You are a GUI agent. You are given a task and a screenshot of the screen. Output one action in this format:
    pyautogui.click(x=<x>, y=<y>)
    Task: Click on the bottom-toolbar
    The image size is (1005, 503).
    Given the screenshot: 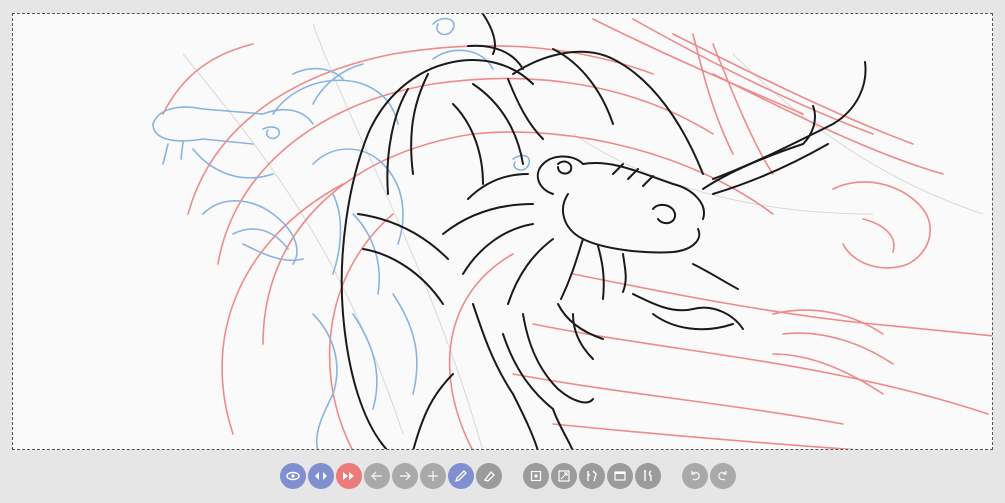 What is the action you would take?
    pyautogui.click(x=502, y=477)
    